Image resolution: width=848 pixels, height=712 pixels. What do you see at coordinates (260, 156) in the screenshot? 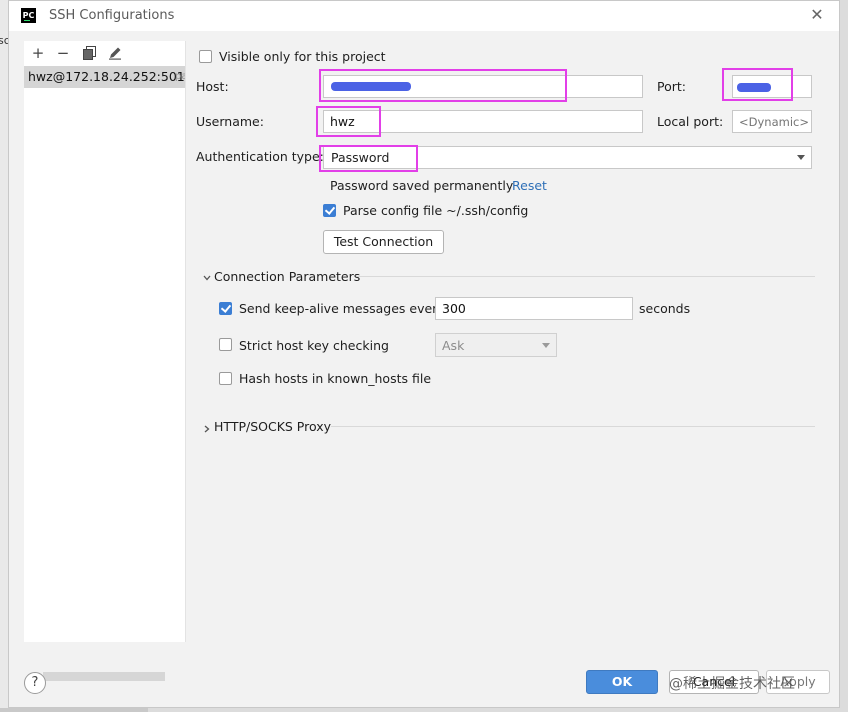
I see `auth-type-label: Authentication type:` at bounding box center [260, 156].